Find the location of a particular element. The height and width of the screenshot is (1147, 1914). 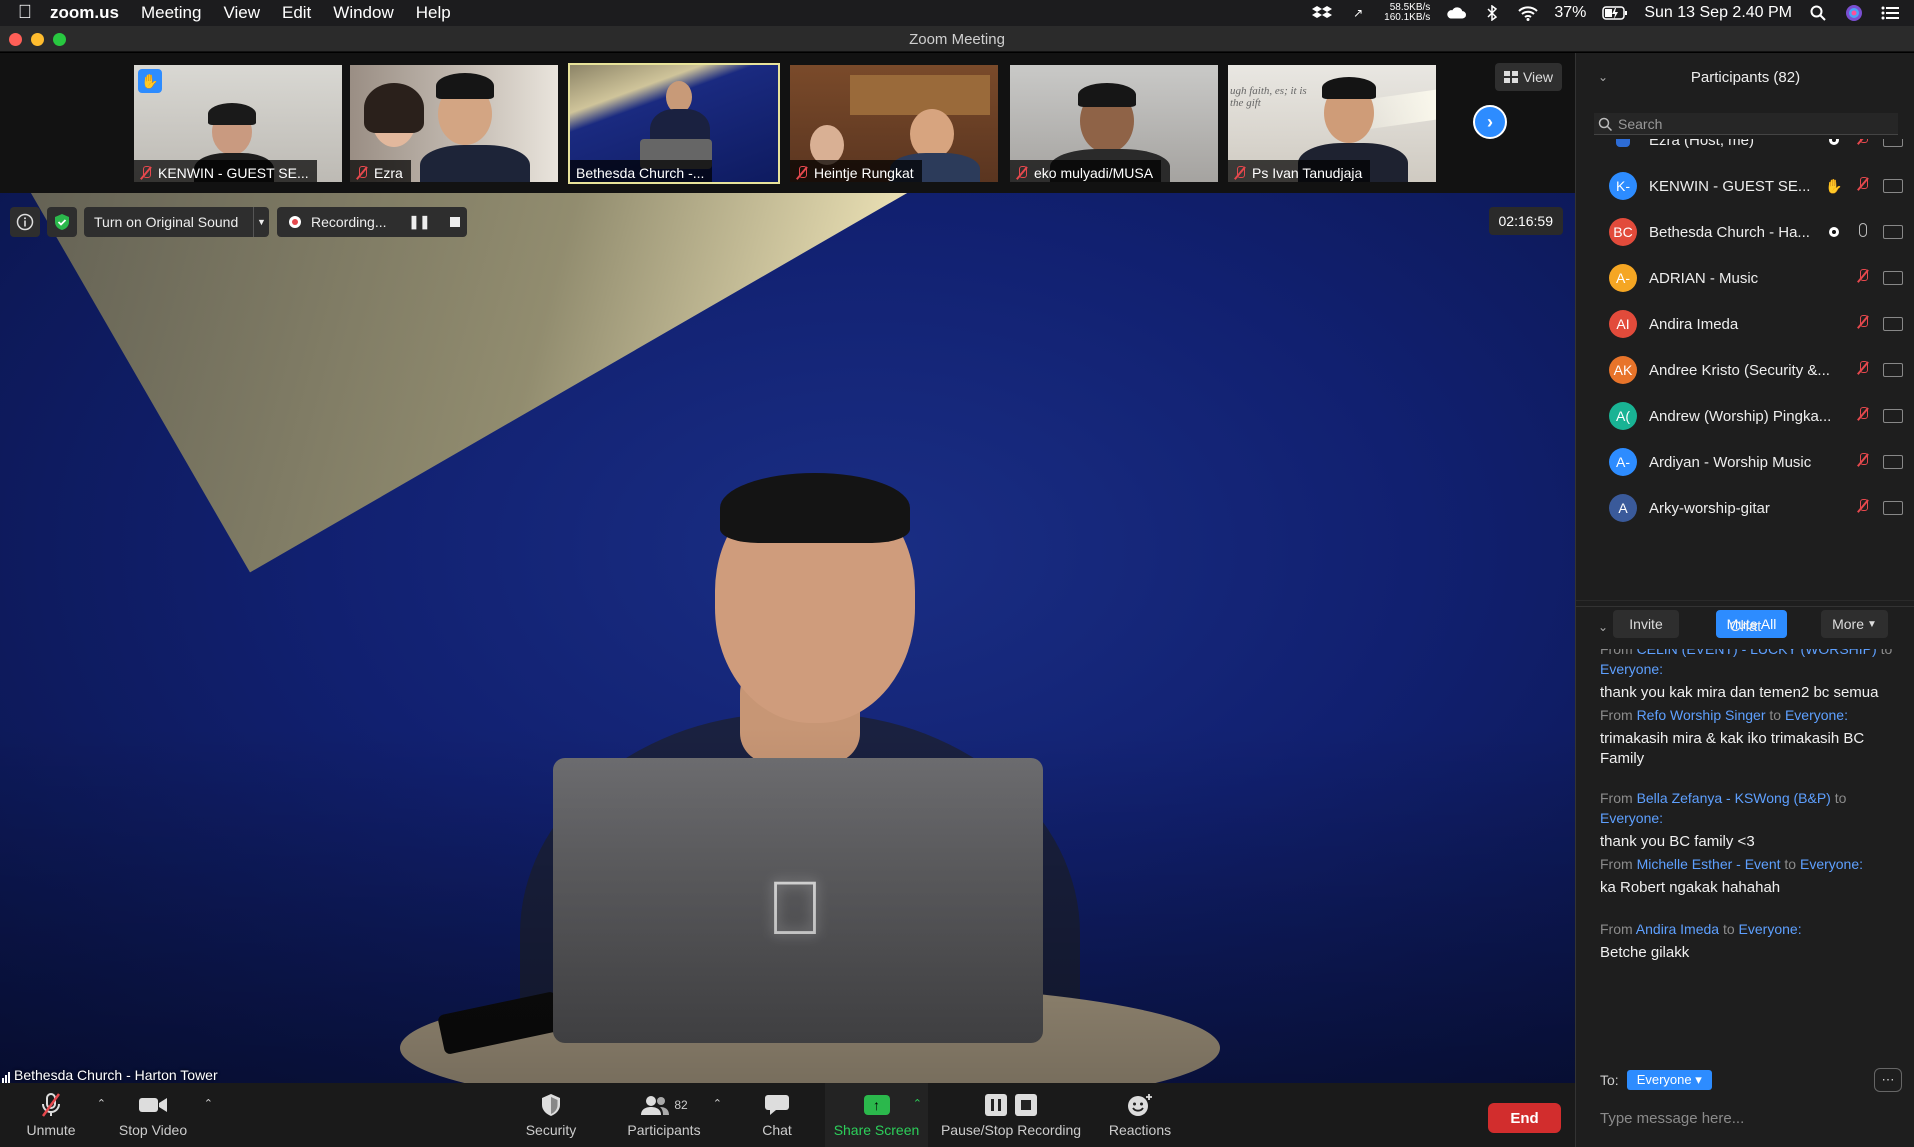

spotlight-search-icon is located at coordinates (1818, 13).